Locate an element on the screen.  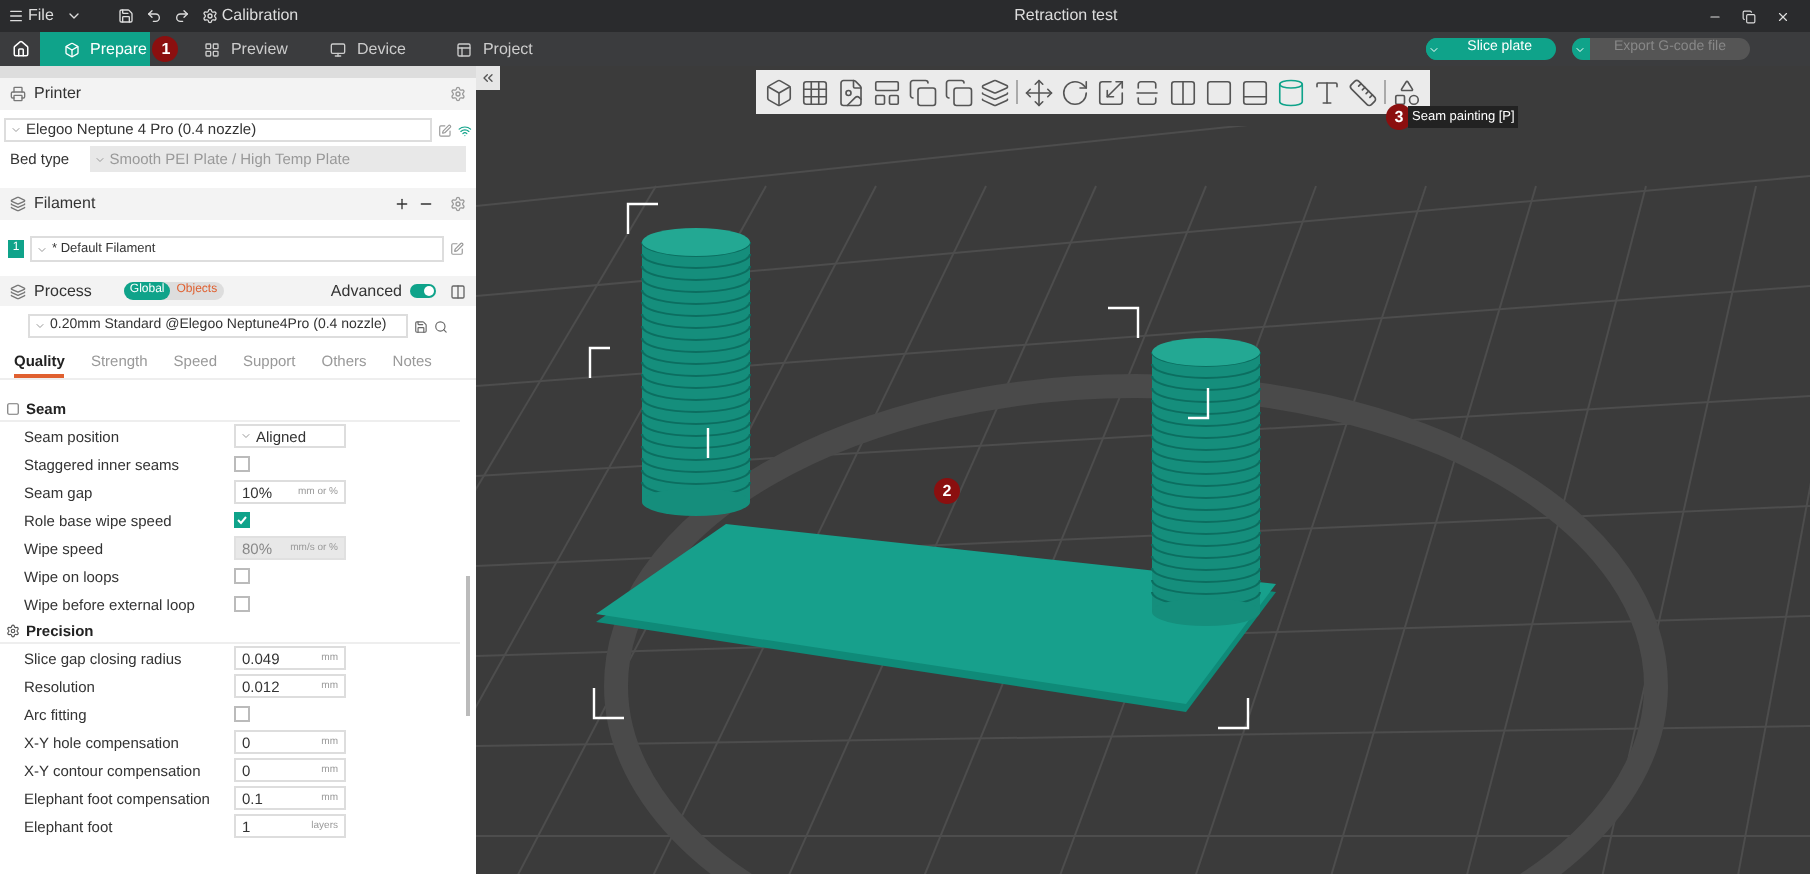
file-menu: File is located at coordinates (31, 16).